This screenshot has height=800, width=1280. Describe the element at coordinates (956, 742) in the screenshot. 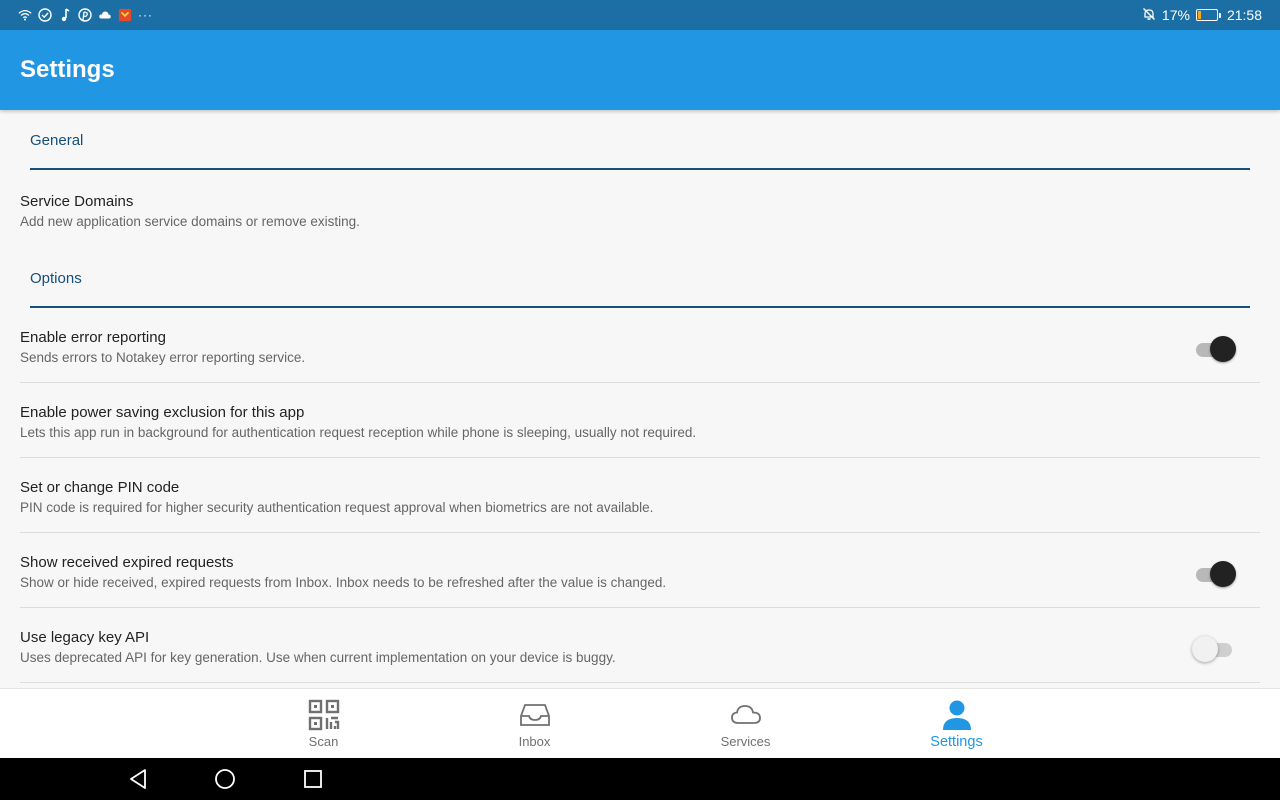

I see `nav-label: Settings` at that location.